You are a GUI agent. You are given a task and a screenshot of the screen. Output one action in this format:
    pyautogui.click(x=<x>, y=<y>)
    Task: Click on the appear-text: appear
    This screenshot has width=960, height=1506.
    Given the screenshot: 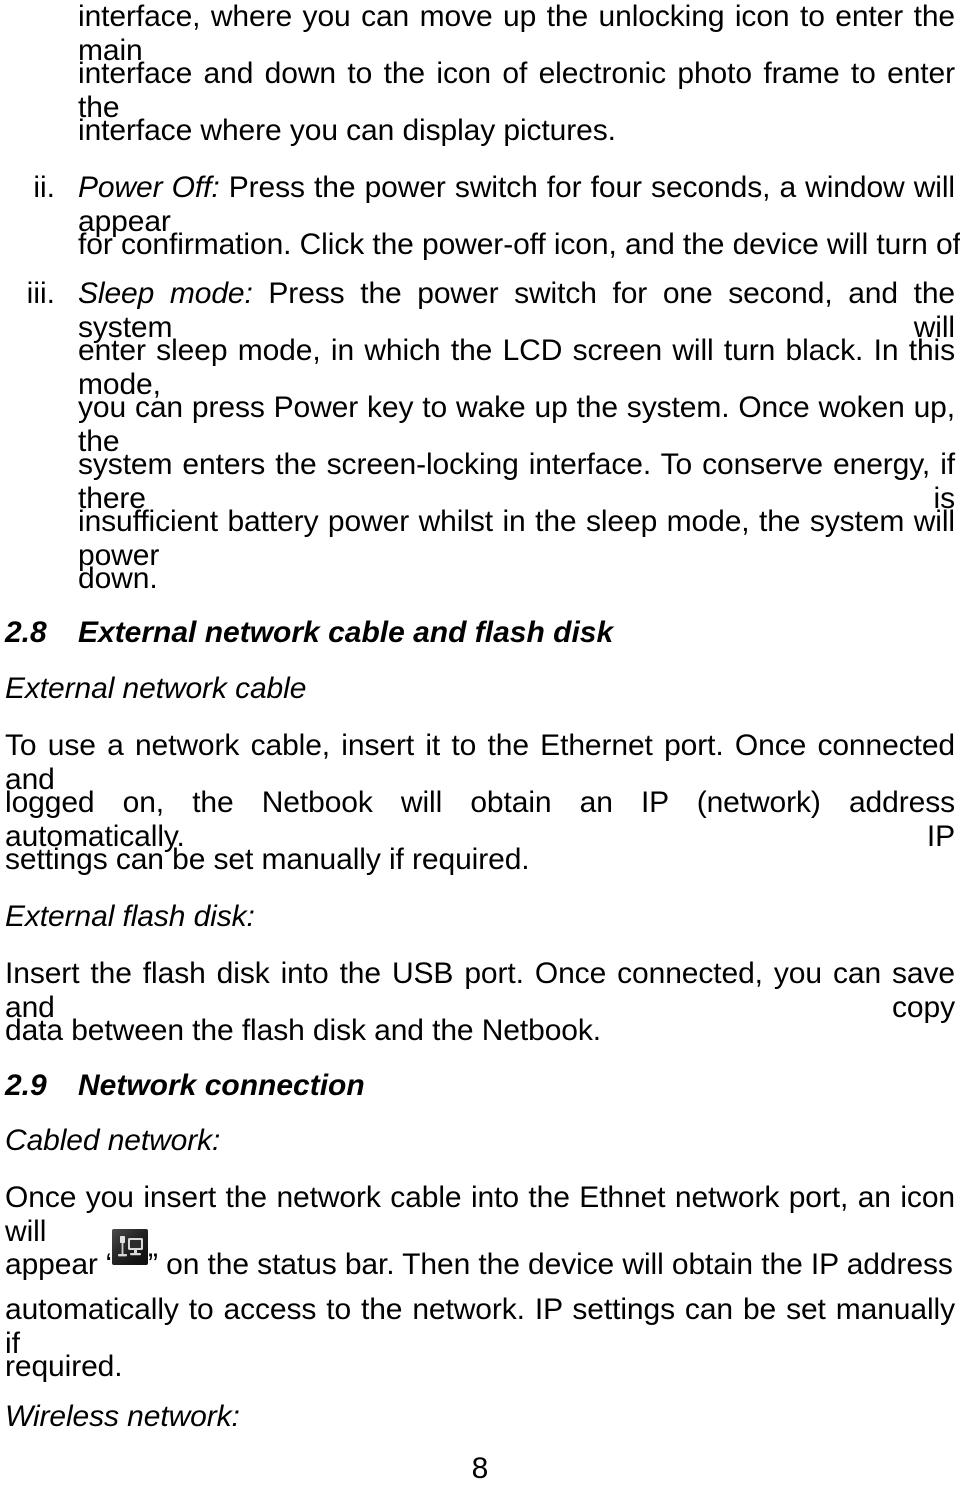 What is the action you would take?
    pyautogui.click(x=56, y=1264)
    